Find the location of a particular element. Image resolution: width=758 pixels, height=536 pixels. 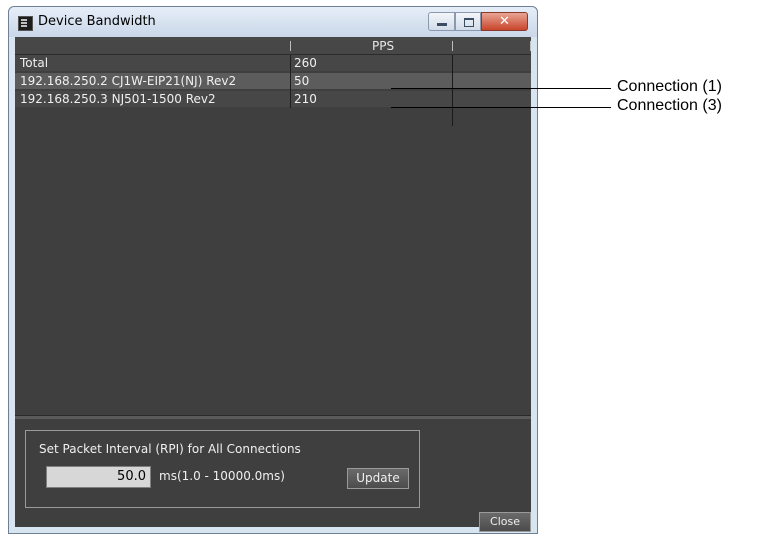

update-button: Update is located at coordinates (378, 478).